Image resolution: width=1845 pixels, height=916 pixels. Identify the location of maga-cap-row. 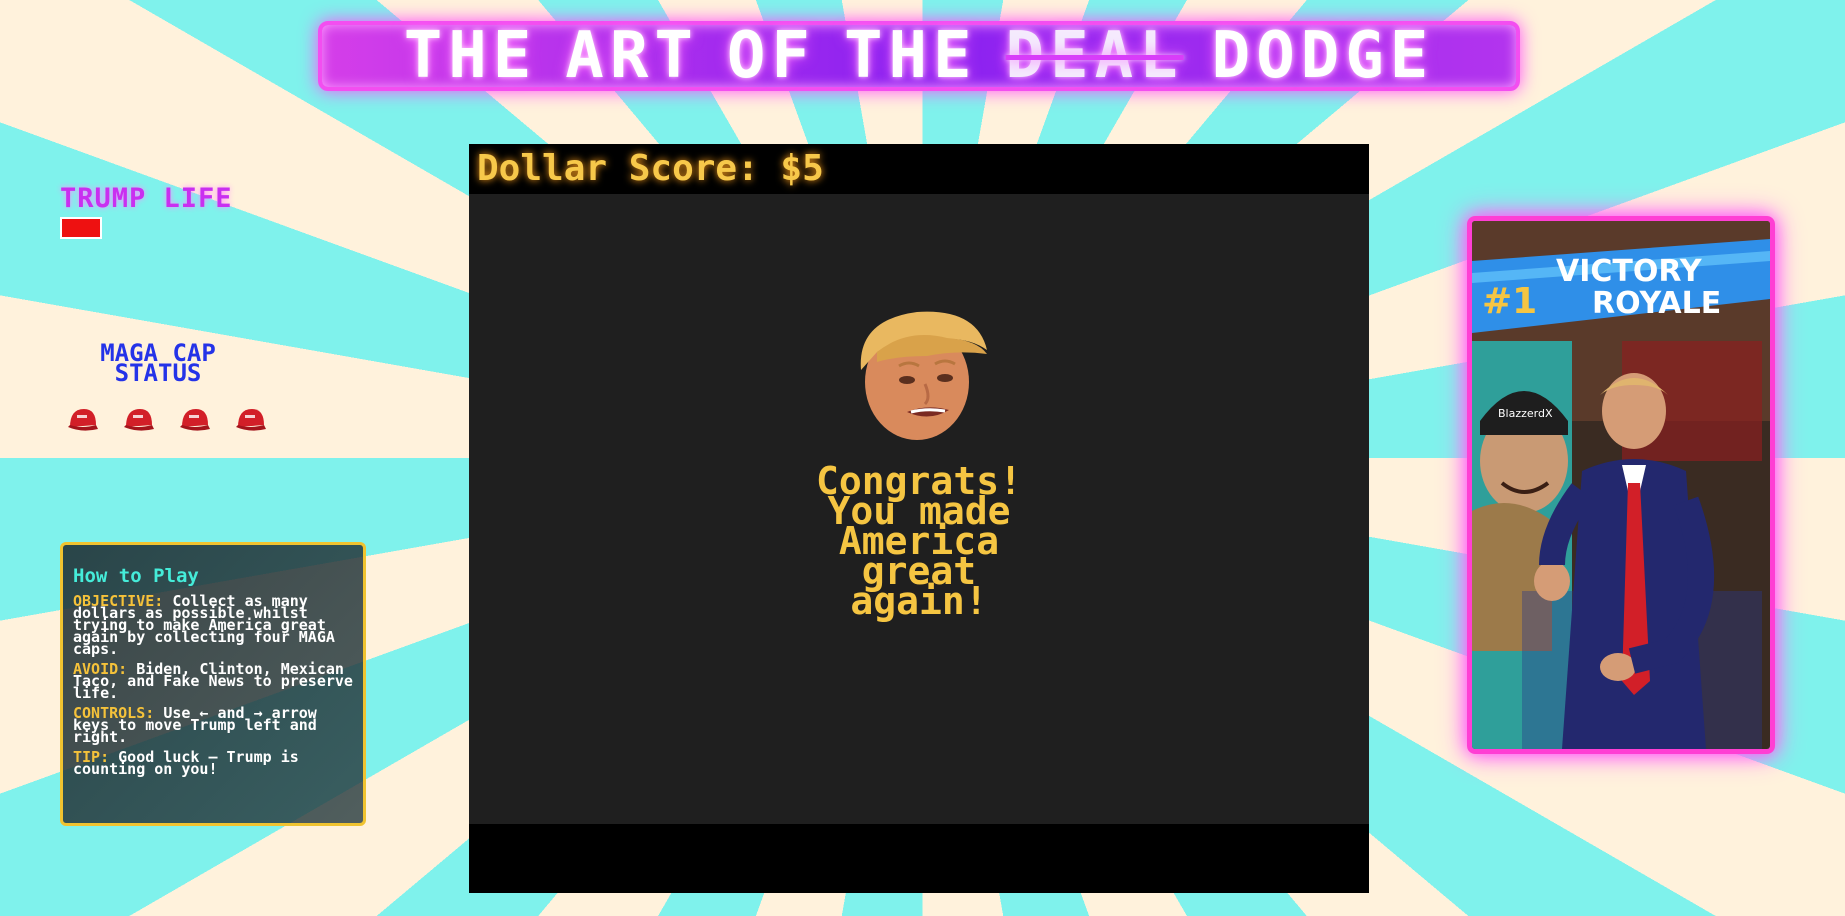
(166, 421).